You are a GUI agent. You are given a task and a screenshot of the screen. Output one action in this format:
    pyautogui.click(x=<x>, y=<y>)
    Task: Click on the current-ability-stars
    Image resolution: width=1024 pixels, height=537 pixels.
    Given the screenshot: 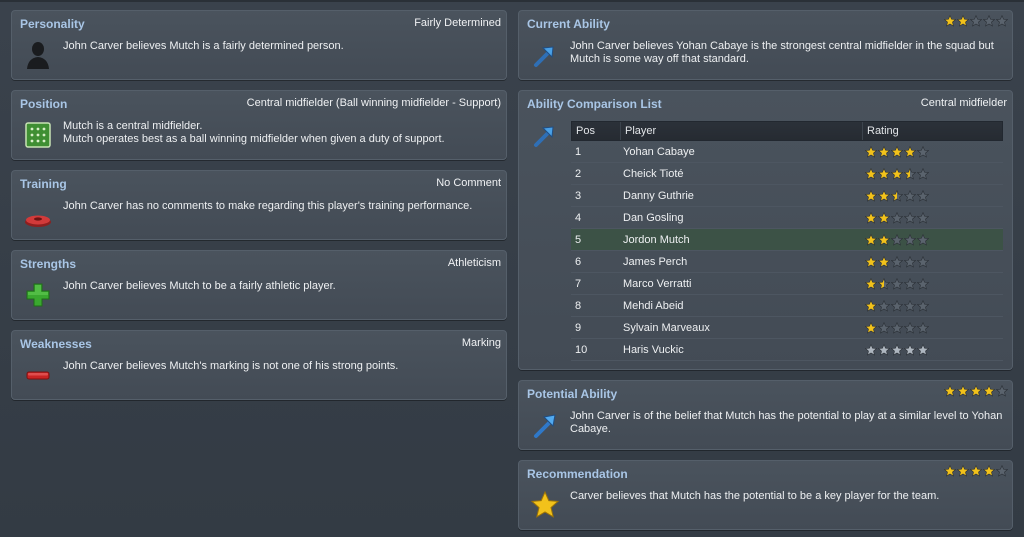 What is the action you would take?
    pyautogui.click(x=976, y=21)
    